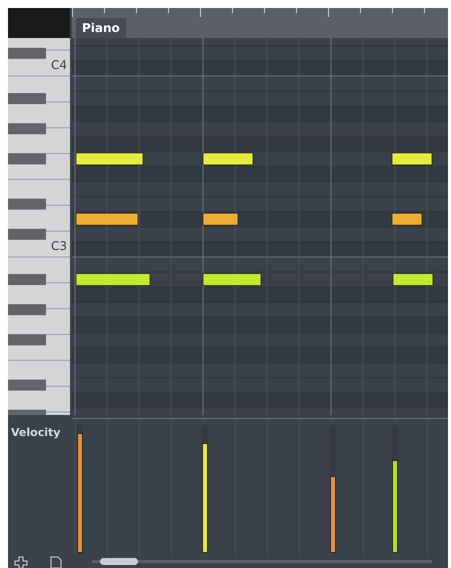  I want to click on velocity-label: Velocity, so click(35, 432).